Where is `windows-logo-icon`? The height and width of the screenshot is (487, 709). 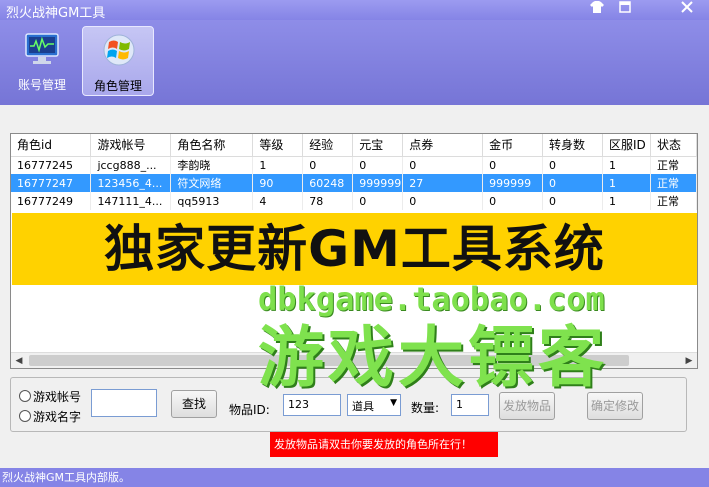
windows-logo-icon is located at coordinates (119, 50).